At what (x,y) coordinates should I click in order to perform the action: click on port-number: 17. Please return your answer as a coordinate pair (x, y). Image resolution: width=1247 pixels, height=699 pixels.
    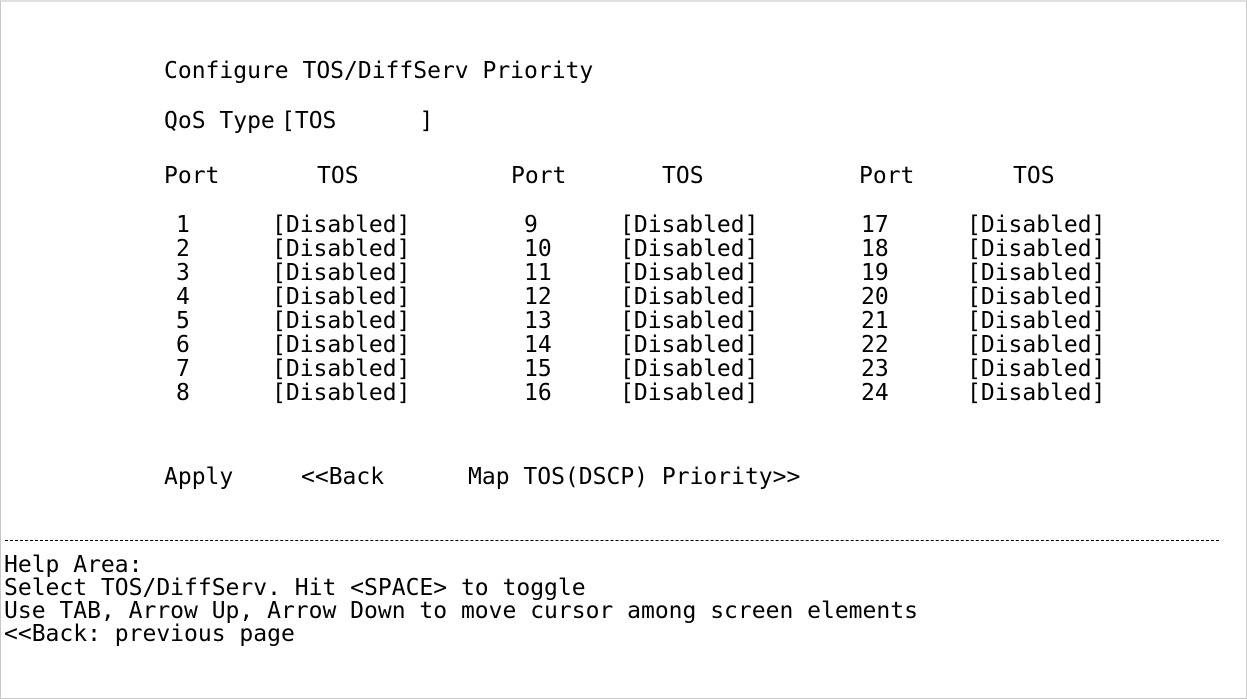
    Looking at the image, I should click on (875, 225).